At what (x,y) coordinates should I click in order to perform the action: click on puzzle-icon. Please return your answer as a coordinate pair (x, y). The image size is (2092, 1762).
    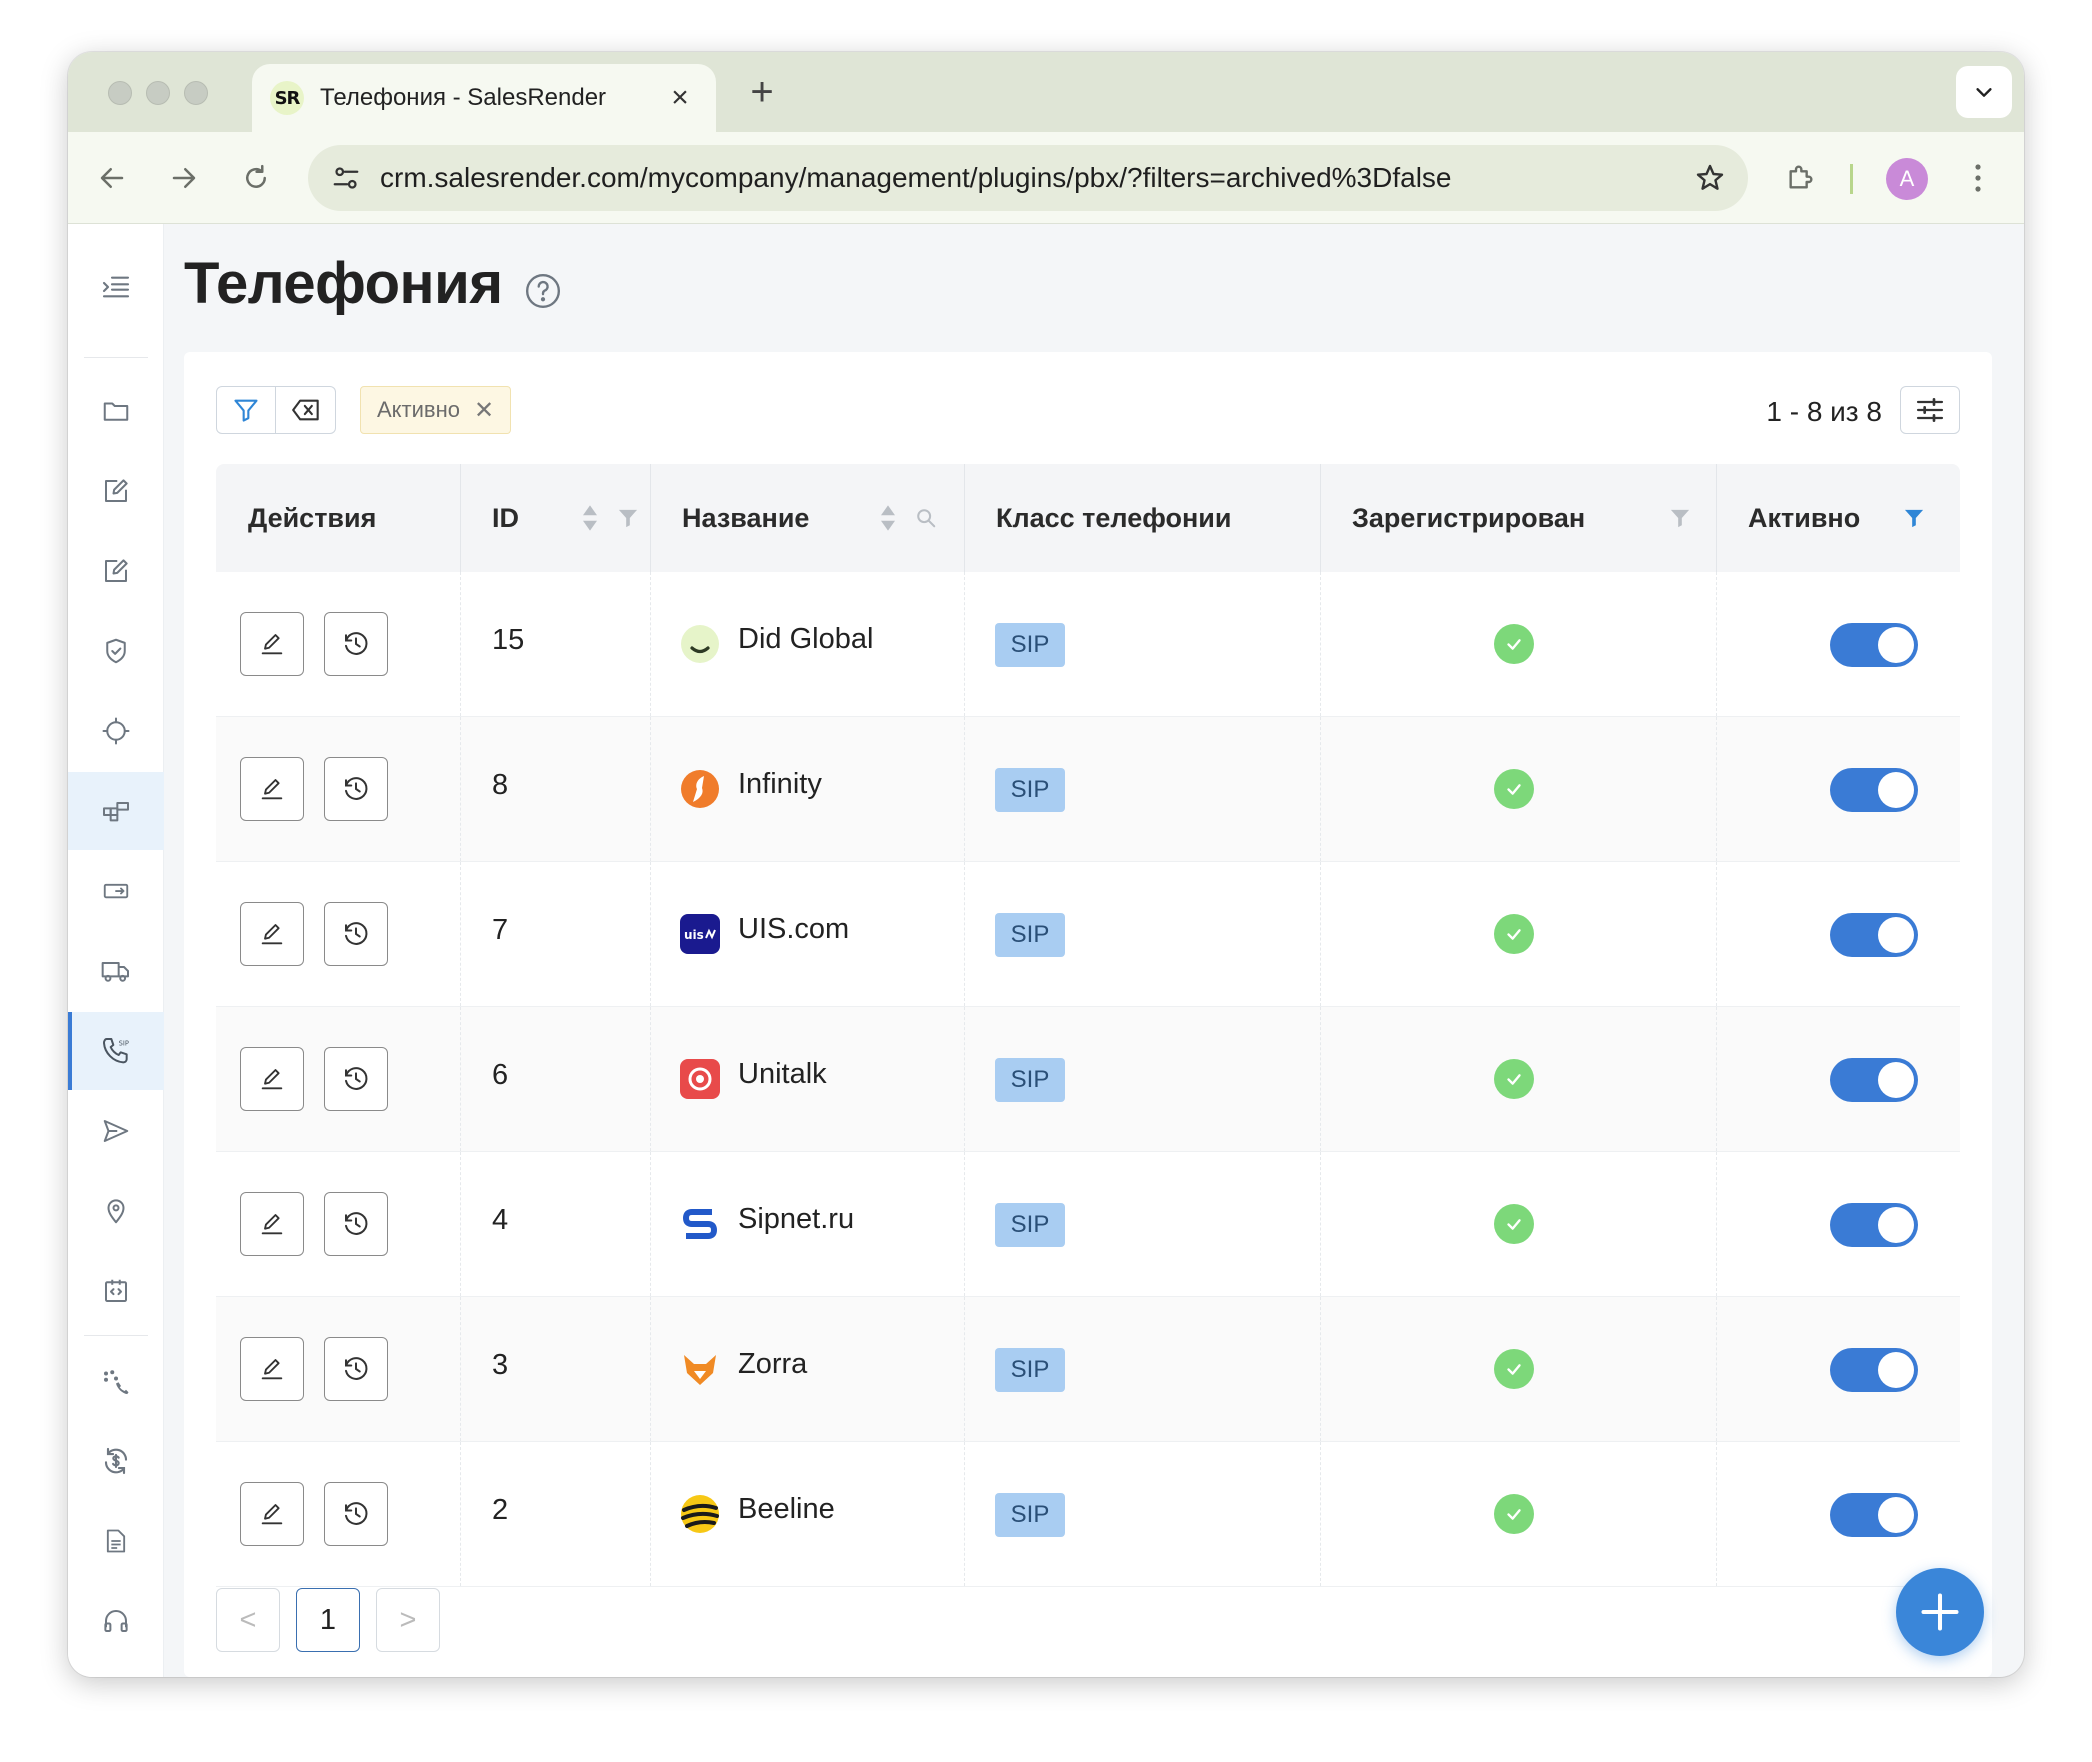
    Looking at the image, I should click on (1801, 177).